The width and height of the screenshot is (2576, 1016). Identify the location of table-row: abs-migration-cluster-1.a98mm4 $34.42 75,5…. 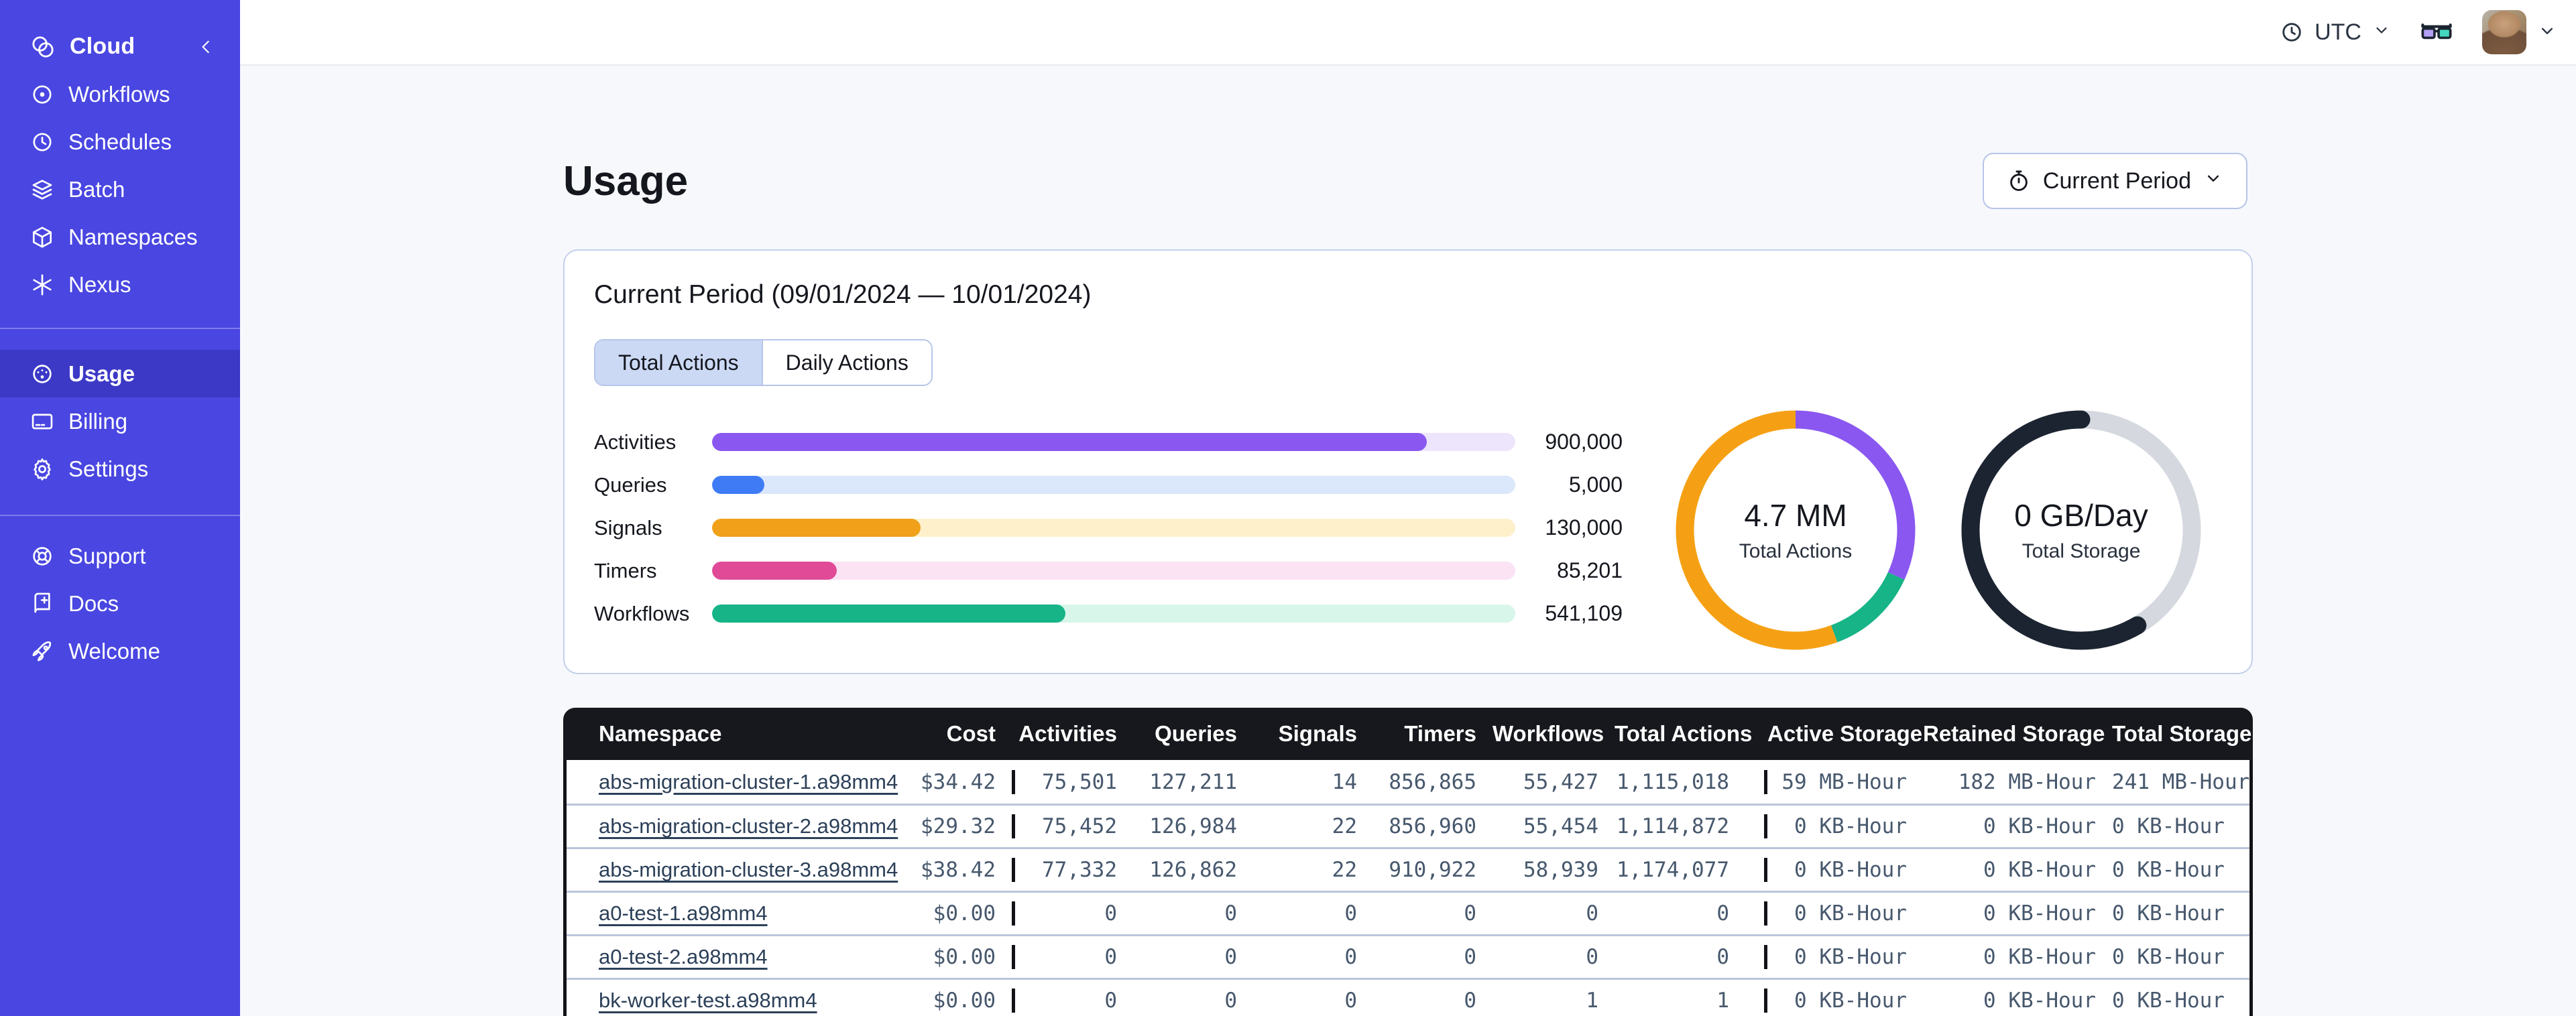
(1408, 782).